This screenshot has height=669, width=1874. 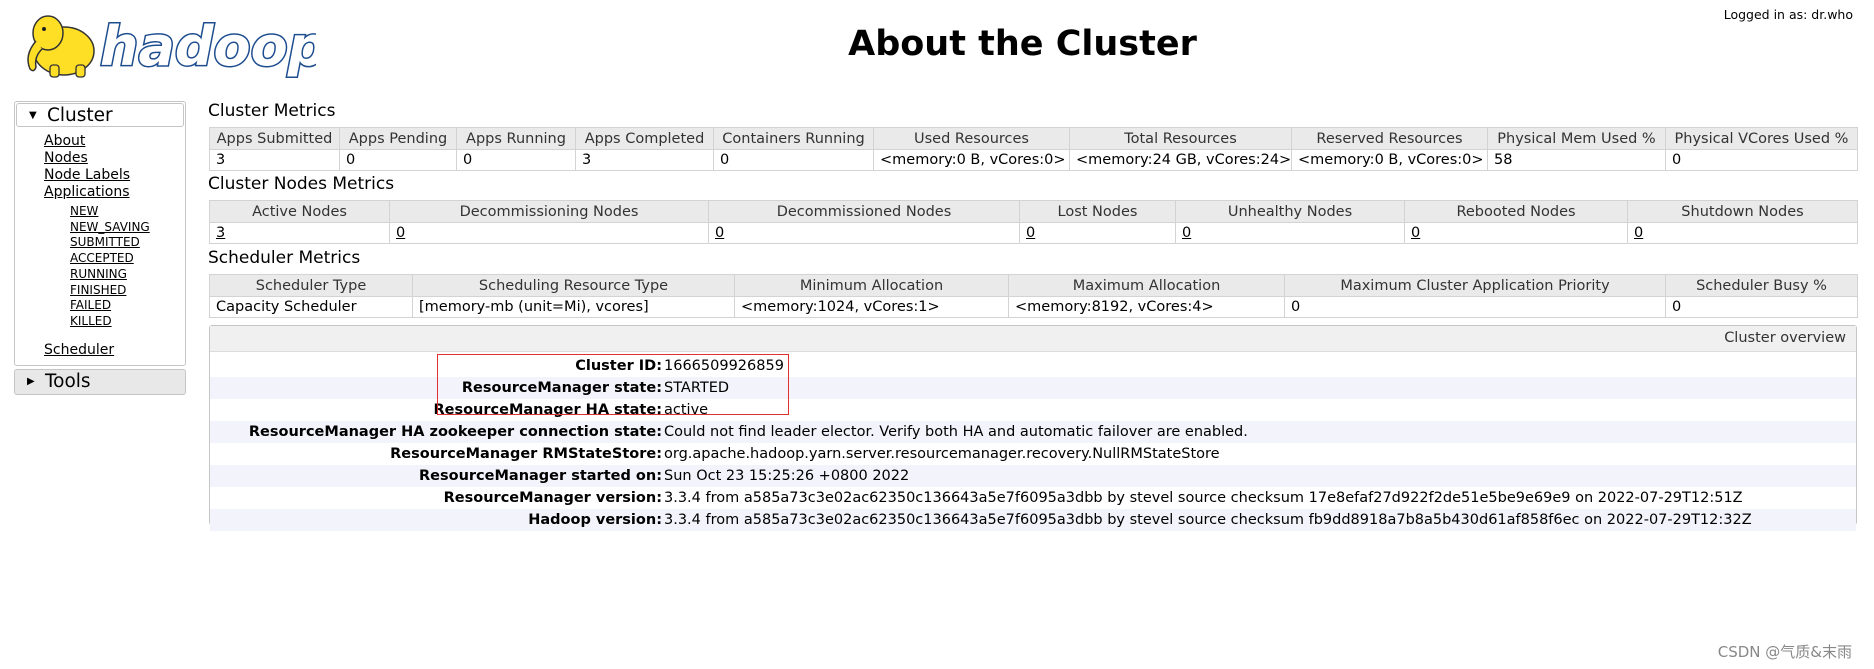 I want to click on unhealthy-nodes-link: 0, so click(x=1186, y=233).